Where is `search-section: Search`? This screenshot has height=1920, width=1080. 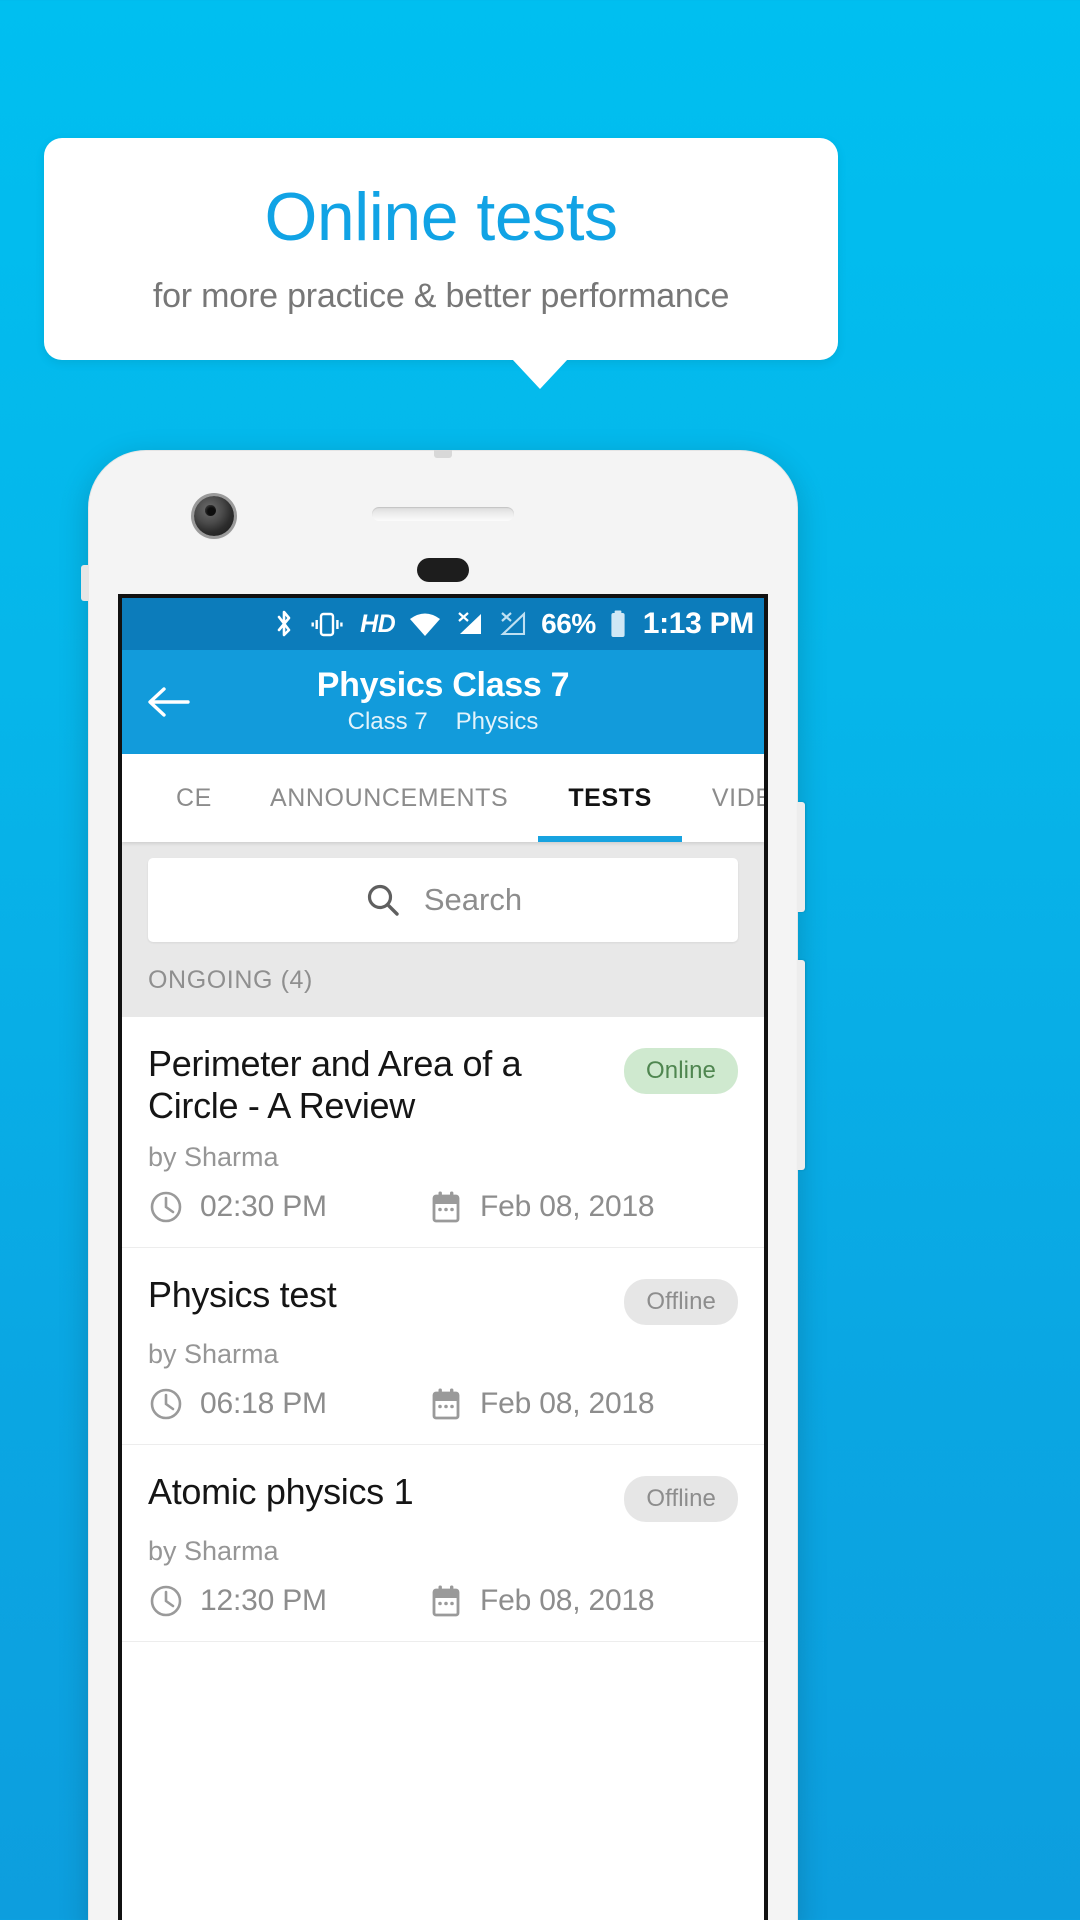
search-section: Search is located at coordinates (443, 901).